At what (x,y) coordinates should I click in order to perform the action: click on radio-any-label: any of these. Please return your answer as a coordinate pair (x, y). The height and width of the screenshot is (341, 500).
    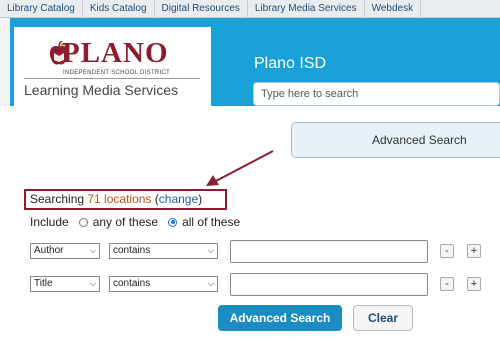
    Looking at the image, I should click on (125, 222).